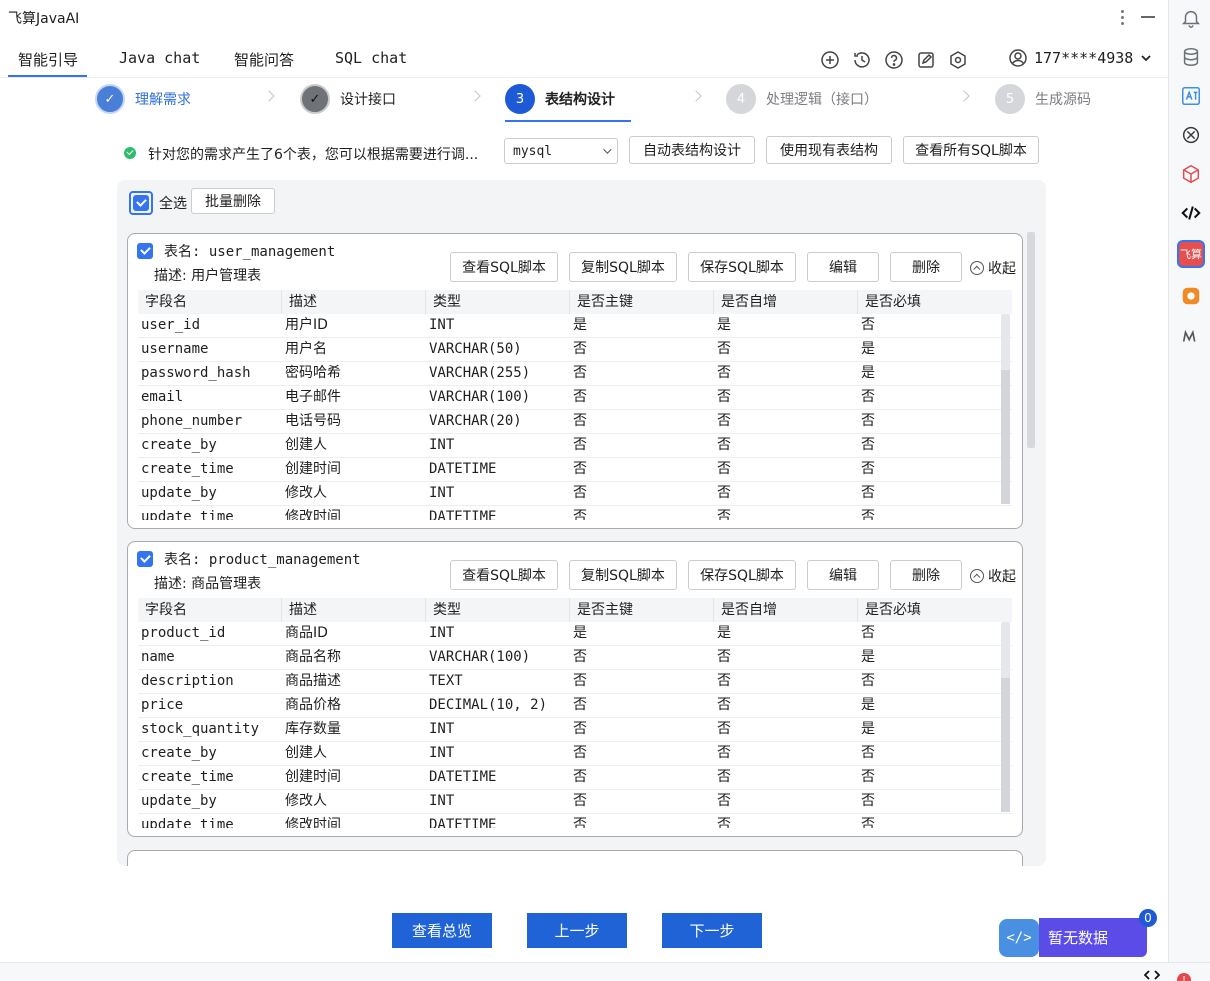 The width and height of the screenshot is (1210, 981). Describe the element at coordinates (894, 60) in the screenshot. I see `help-icon` at that location.